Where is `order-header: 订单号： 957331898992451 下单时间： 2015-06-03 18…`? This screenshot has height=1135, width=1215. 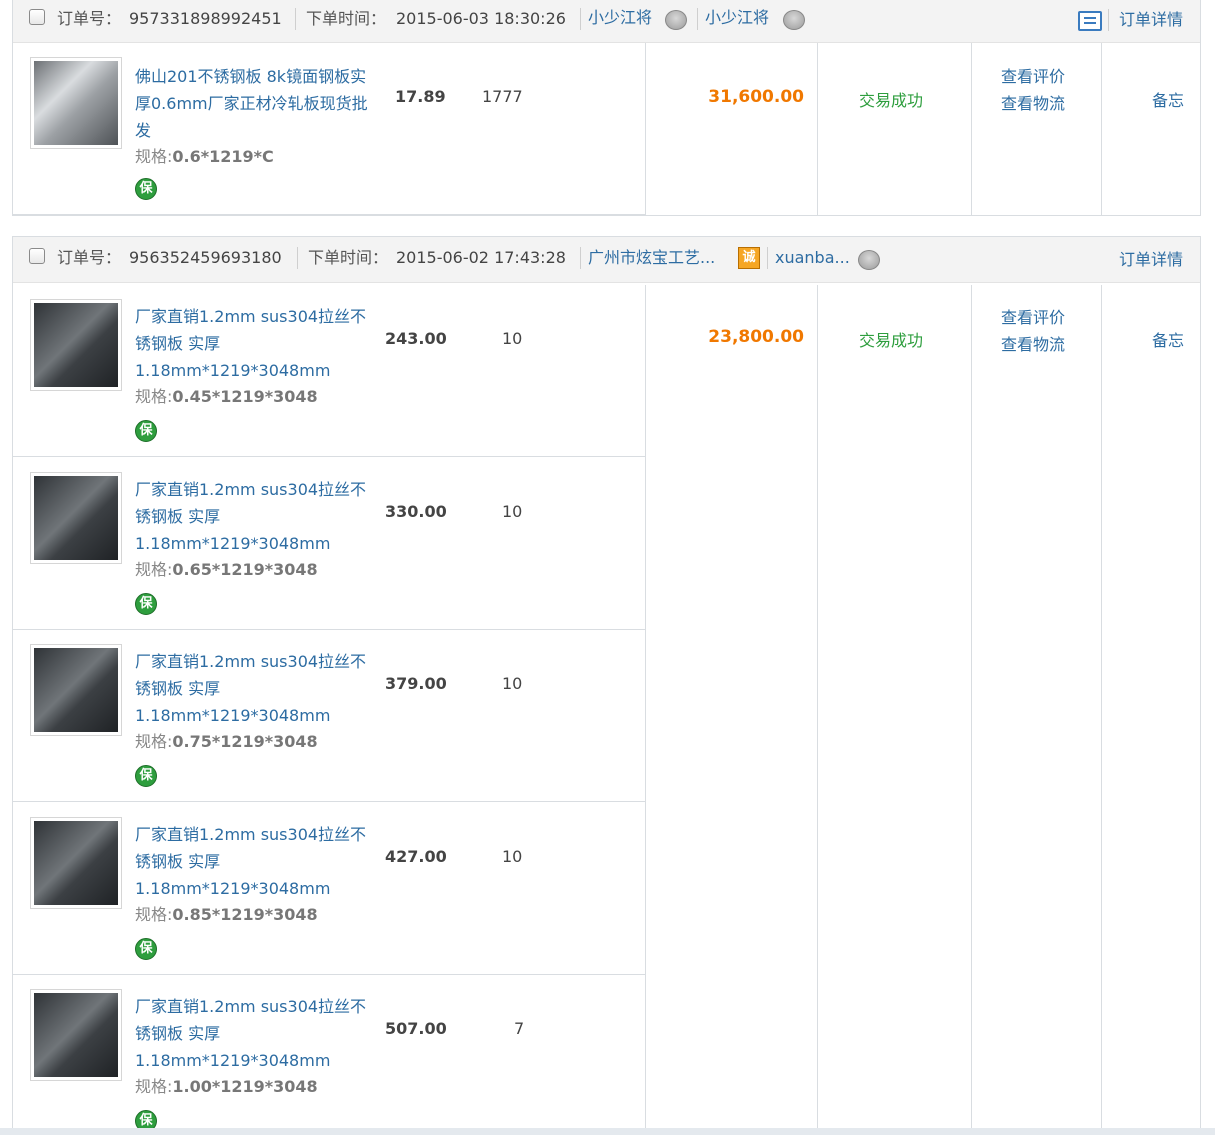
order-header: 订单号： 957331898992451 下单时间： 2015-06-03 18… is located at coordinates (606, 21).